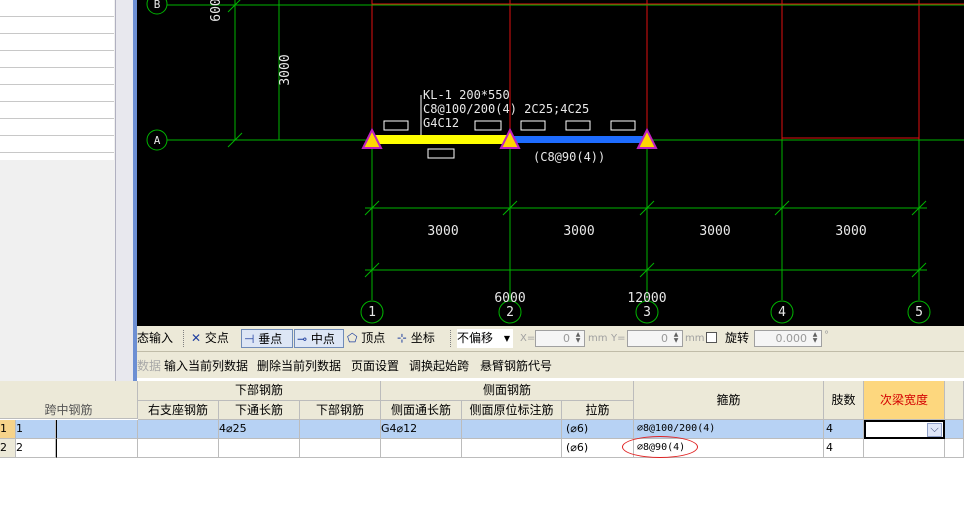 The height and width of the screenshot is (524, 964). What do you see at coordinates (729, 400) in the screenshot?
I see `header-stirrup: 箍筋` at bounding box center [729, 400].